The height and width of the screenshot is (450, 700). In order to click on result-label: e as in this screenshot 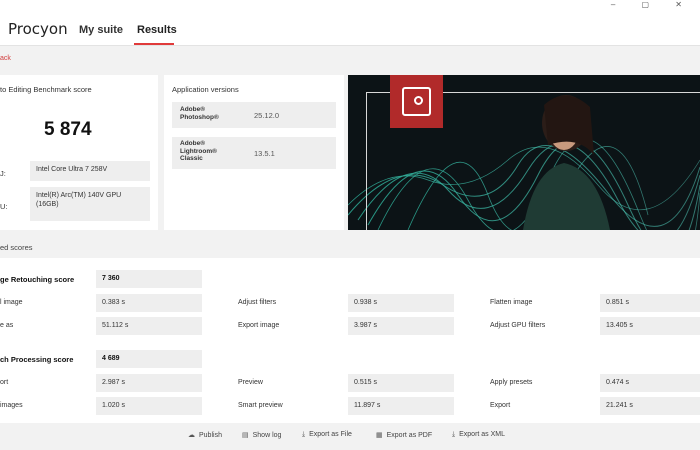, I will do `click(7, 325)`.